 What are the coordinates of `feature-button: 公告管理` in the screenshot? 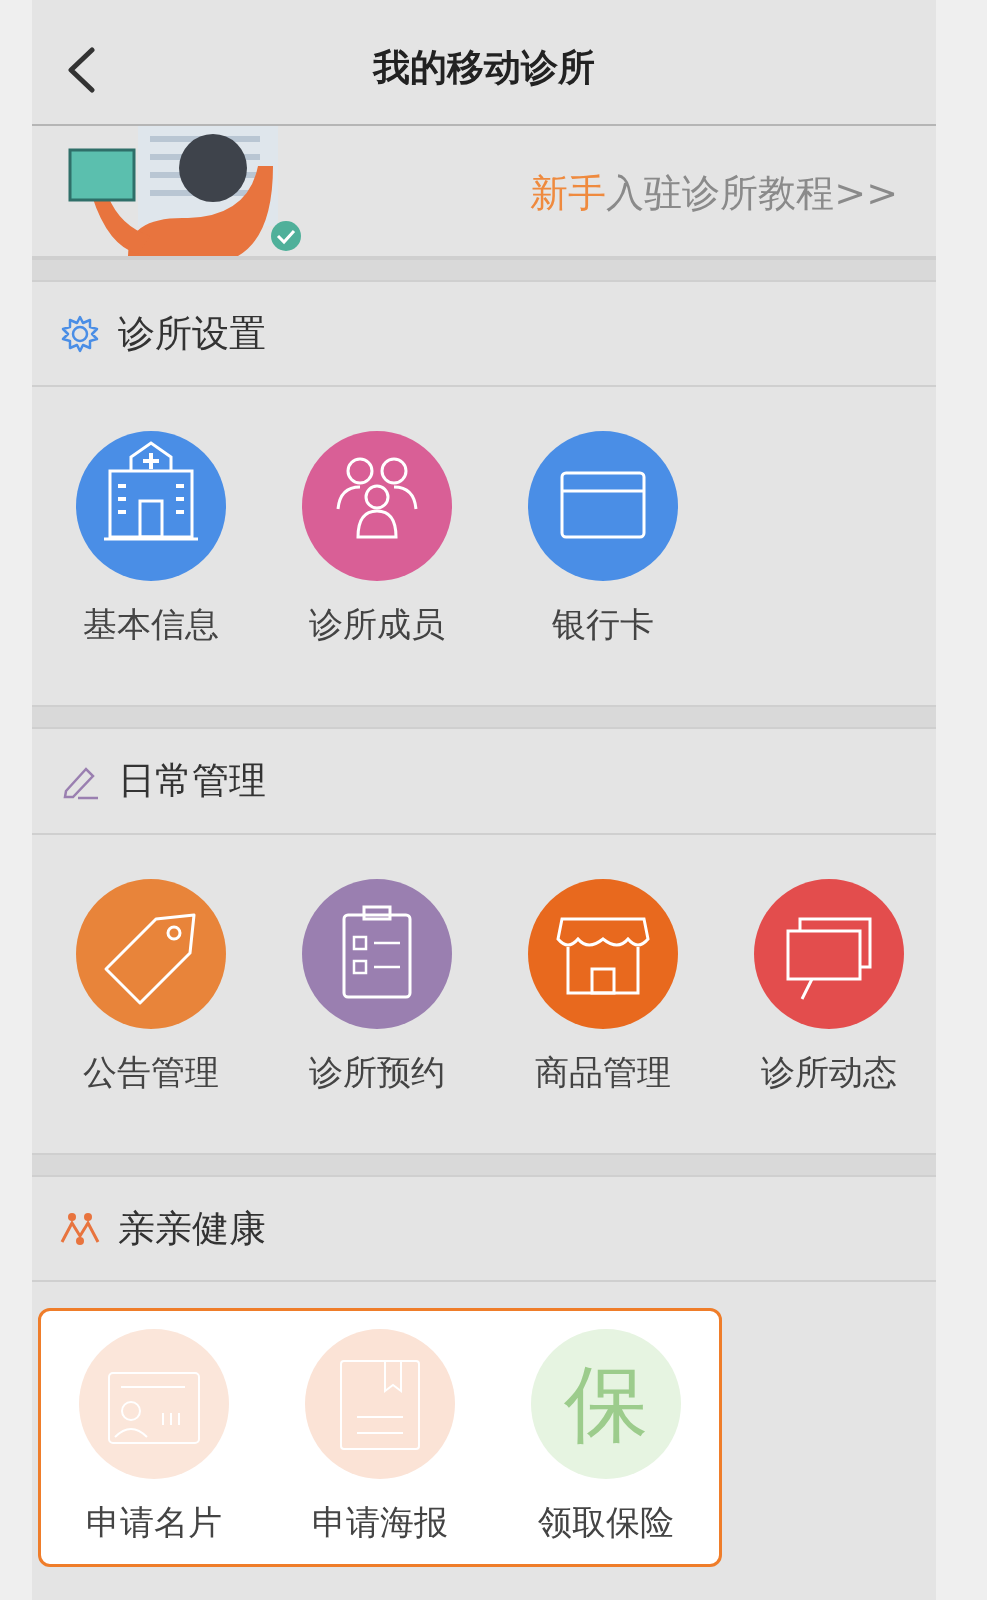 It's located at (151, 988).